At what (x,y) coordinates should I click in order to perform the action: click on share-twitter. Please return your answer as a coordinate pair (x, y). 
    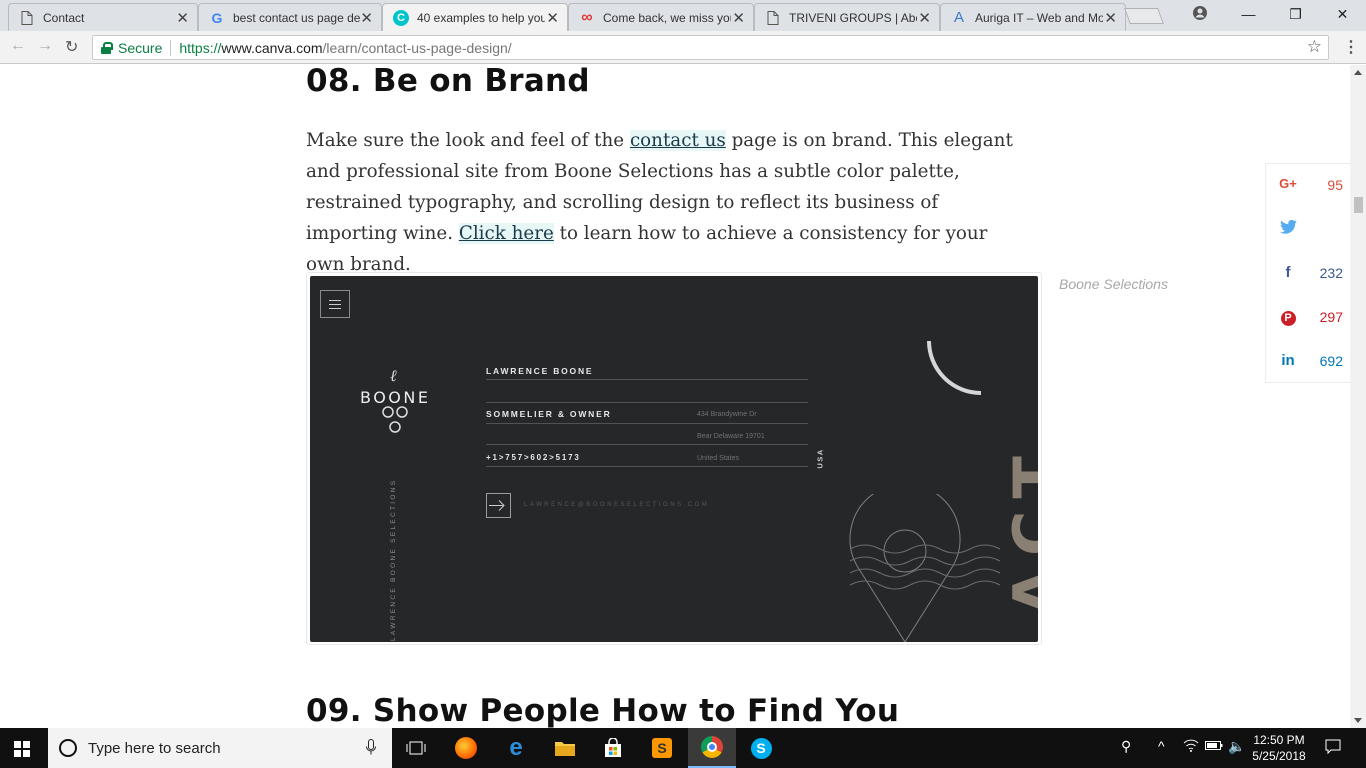
    Looking at the image, I should click on (1308, 230).